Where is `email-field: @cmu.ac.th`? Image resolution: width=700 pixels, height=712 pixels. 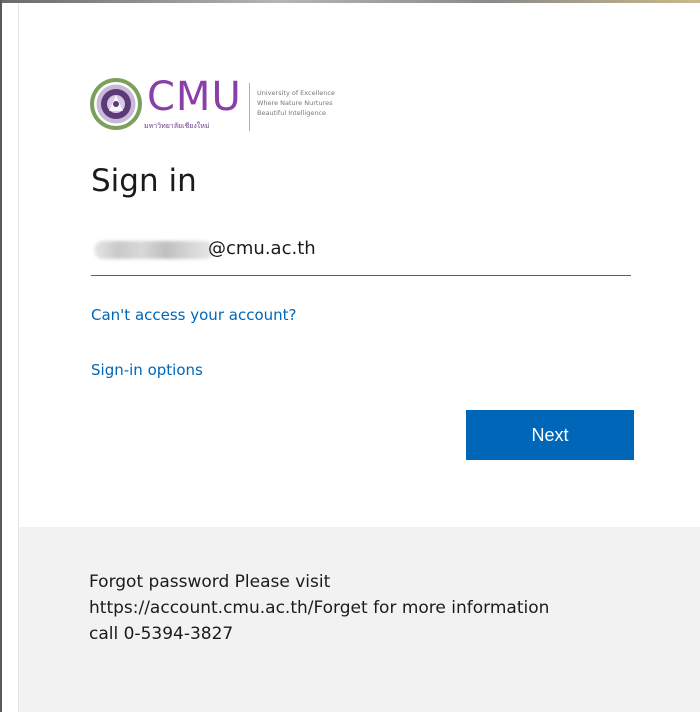
email-field: @cmu.ac.th is located at coordinates (361, 255).